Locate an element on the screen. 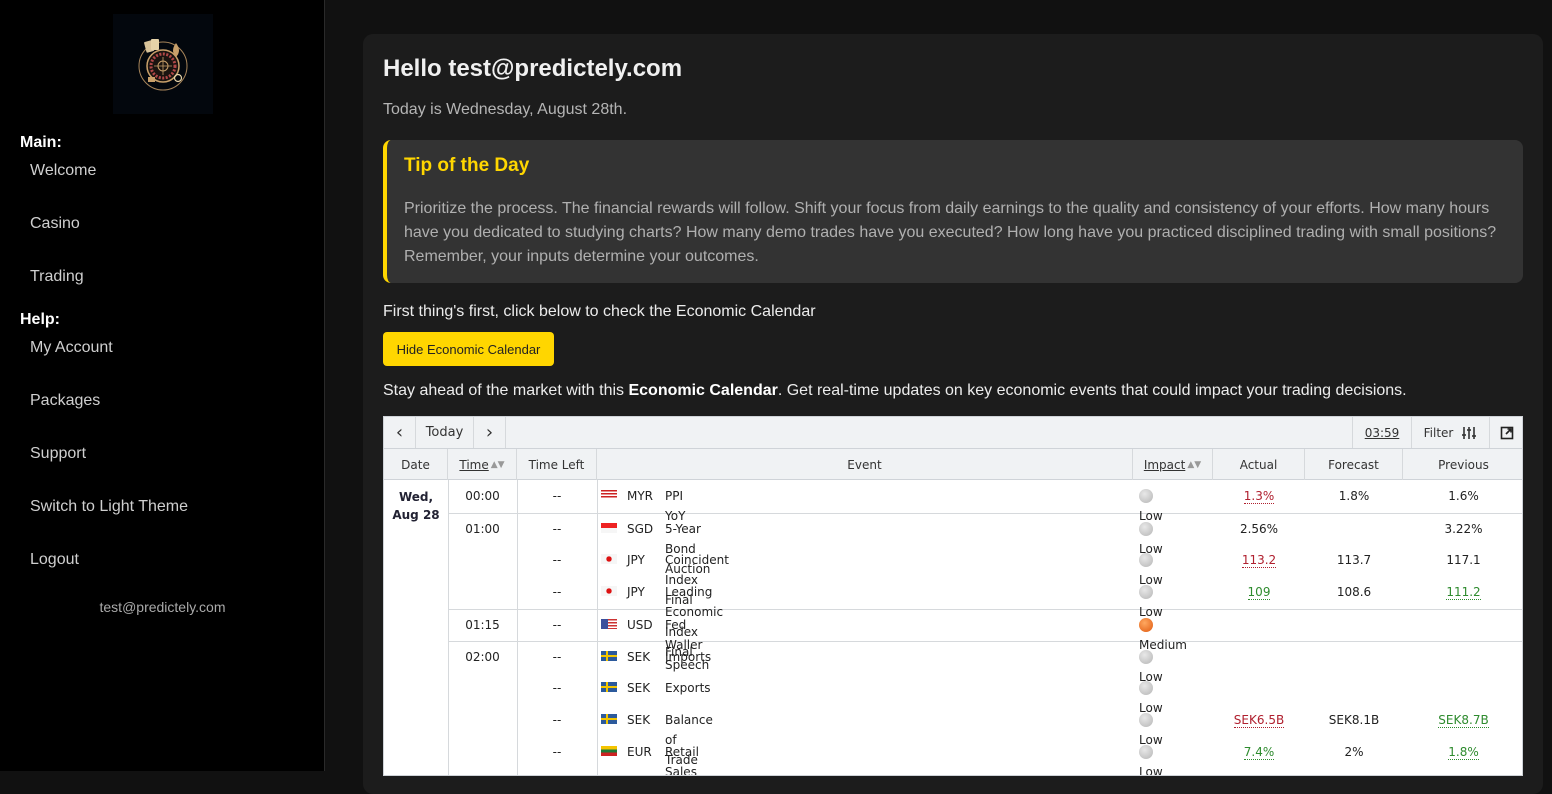 This screenshot has width=1552, height=794. filter-label: Filter is located at coordinates (1438, 432).